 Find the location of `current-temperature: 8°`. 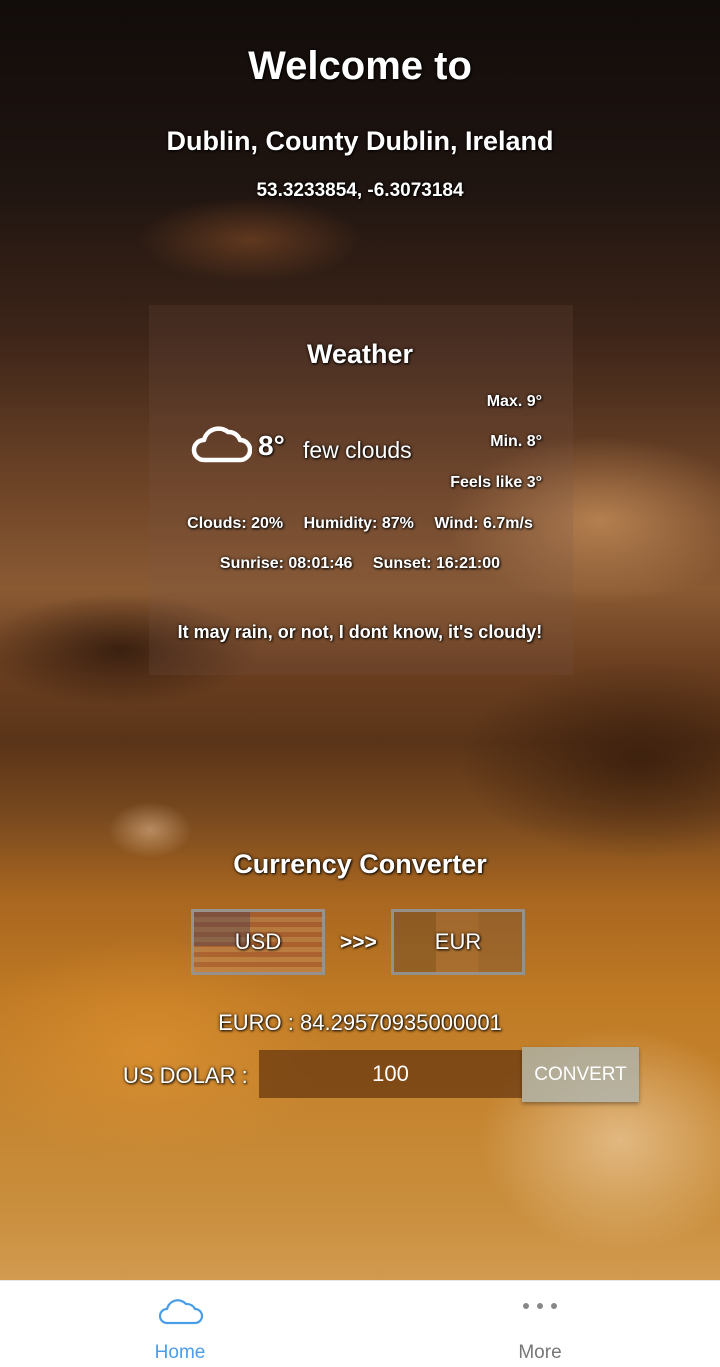

current-temperature: 8° is located at coordinates (271, 445).